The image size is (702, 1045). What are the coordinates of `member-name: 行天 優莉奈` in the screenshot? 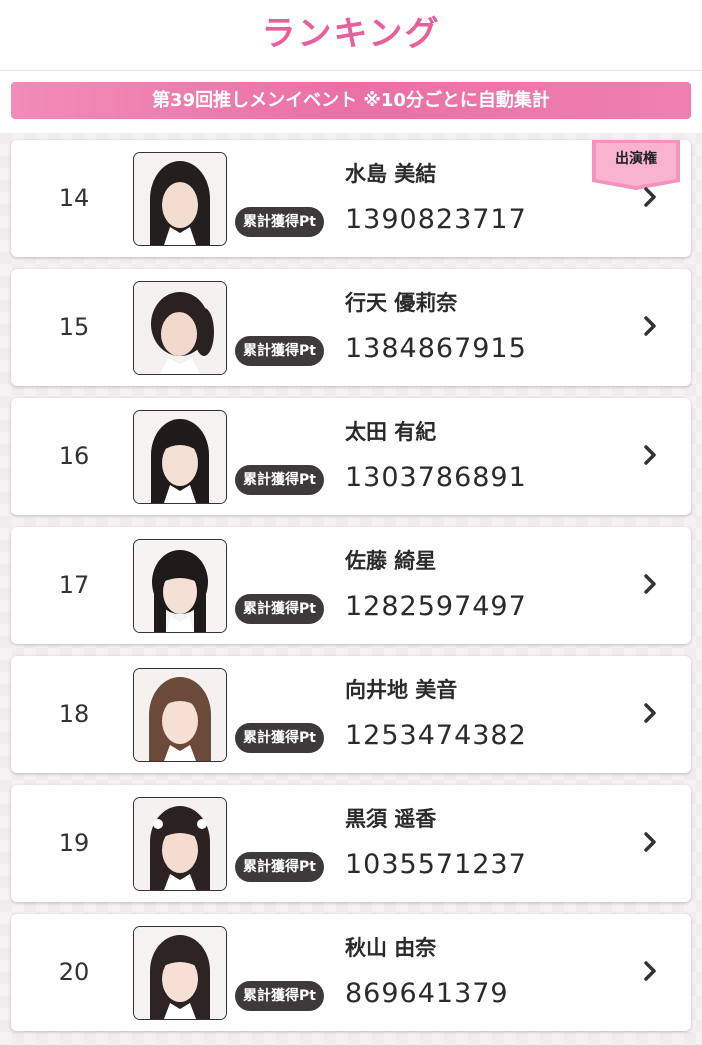 It's located at (401, 303).